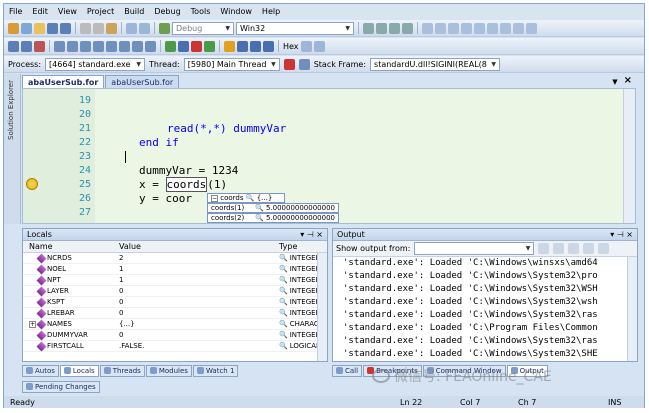 The width and height of the screenshot is (649, 413). Describe the element at coordinates (186, 184) in the screenshot. I see `hovered-variable: coords` at that location.